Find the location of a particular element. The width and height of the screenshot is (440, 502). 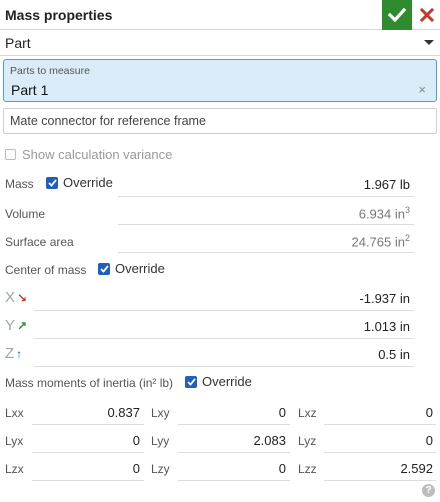

mate-connector-placeholder: Mate connector for reference frame is located at coordinates (108, 121).